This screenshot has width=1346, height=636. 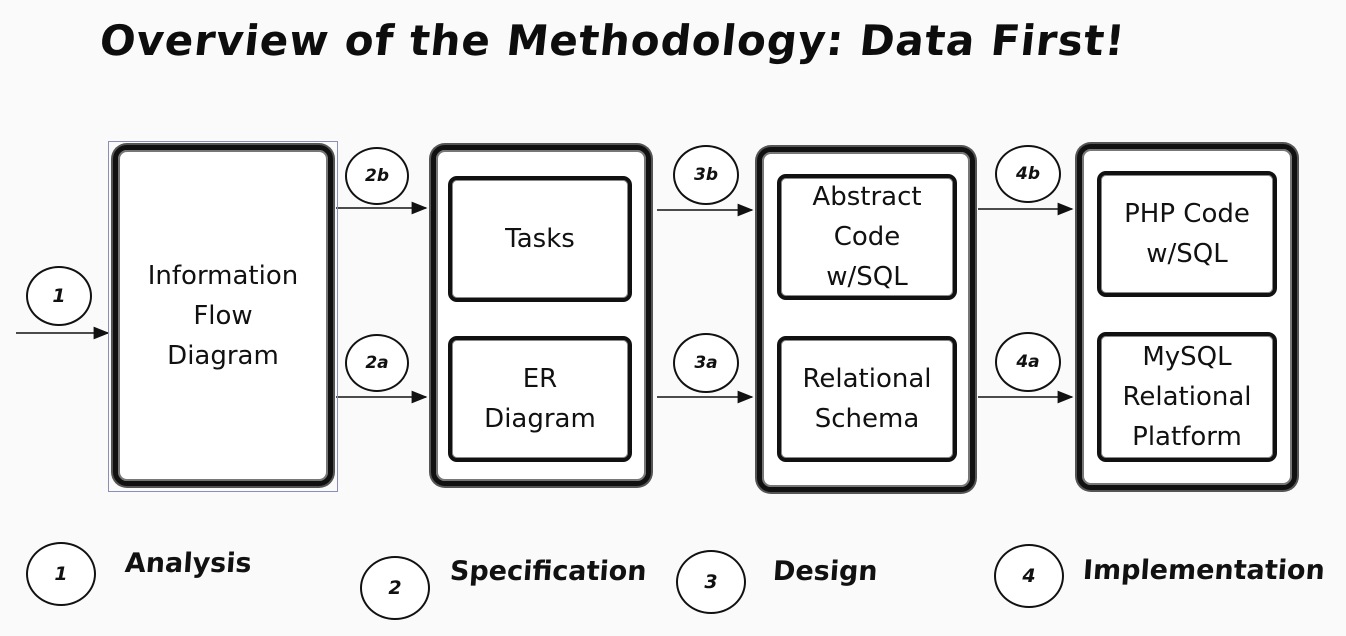 I want to click on step-marker-4a: 4a, so click(x=1028, y=362).